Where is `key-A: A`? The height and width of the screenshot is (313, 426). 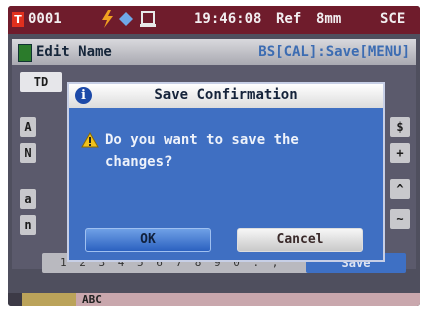 key-A: A is located at coordinates (28, 127).